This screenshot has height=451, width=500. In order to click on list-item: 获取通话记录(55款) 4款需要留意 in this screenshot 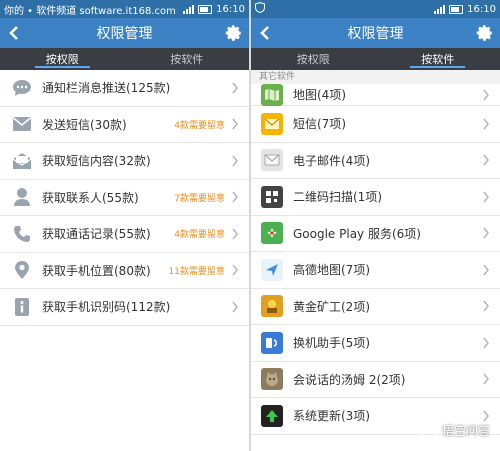, I will do `click(124, 234)`.